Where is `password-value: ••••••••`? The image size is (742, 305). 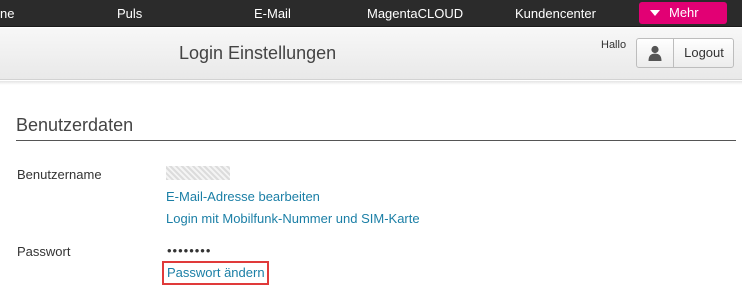 password-value: •••••••• is located at coordinates (189, 250).